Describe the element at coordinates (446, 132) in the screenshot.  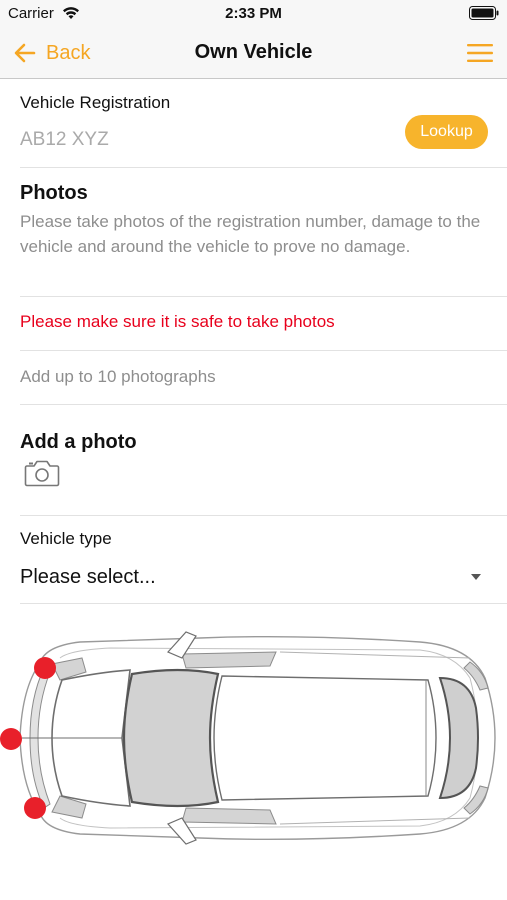
I see `lookup-button: Lookup` at that location.